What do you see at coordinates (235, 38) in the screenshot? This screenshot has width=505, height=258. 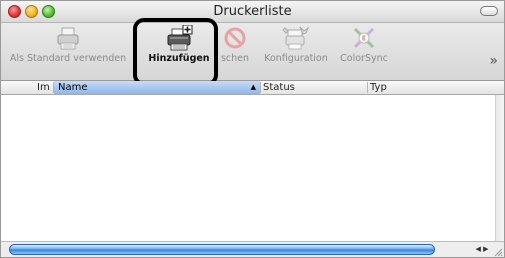 I see `delete-icon` at bounding box center [235, 38].